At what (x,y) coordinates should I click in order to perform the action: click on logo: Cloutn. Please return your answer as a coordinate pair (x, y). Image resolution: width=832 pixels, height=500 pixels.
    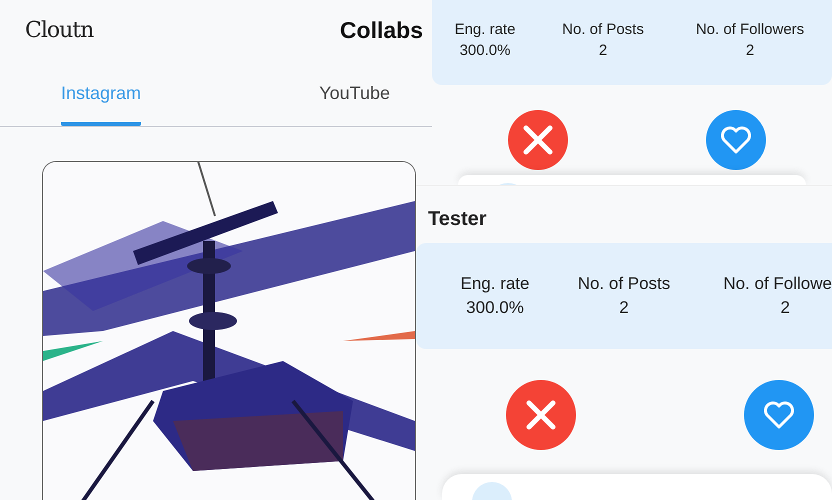
    Looking at the image, I should click on (59, 30).